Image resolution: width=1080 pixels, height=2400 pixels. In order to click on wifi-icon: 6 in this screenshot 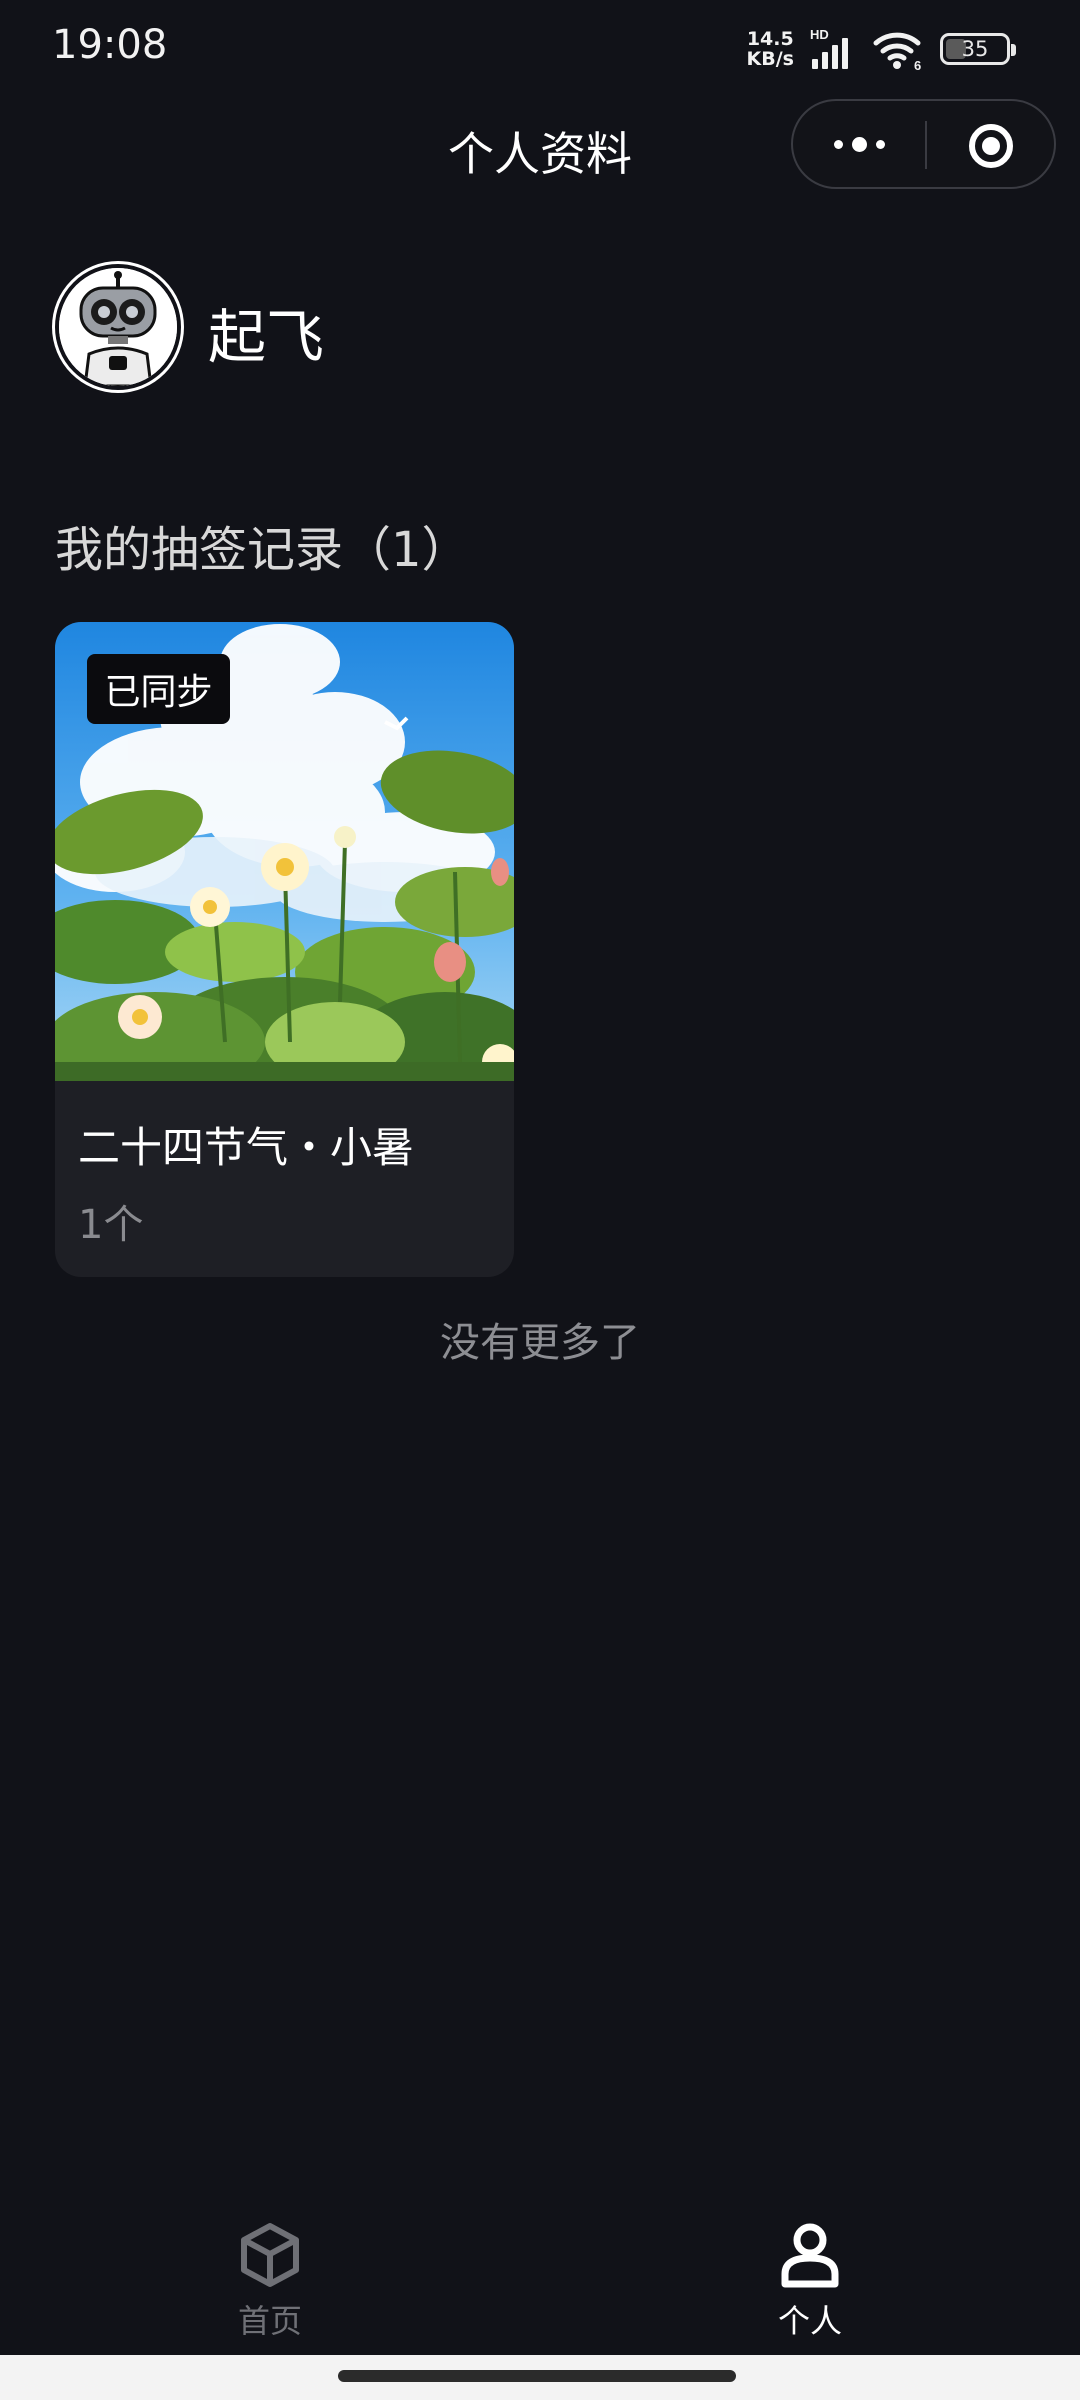, I will do `click(897, 51)`.